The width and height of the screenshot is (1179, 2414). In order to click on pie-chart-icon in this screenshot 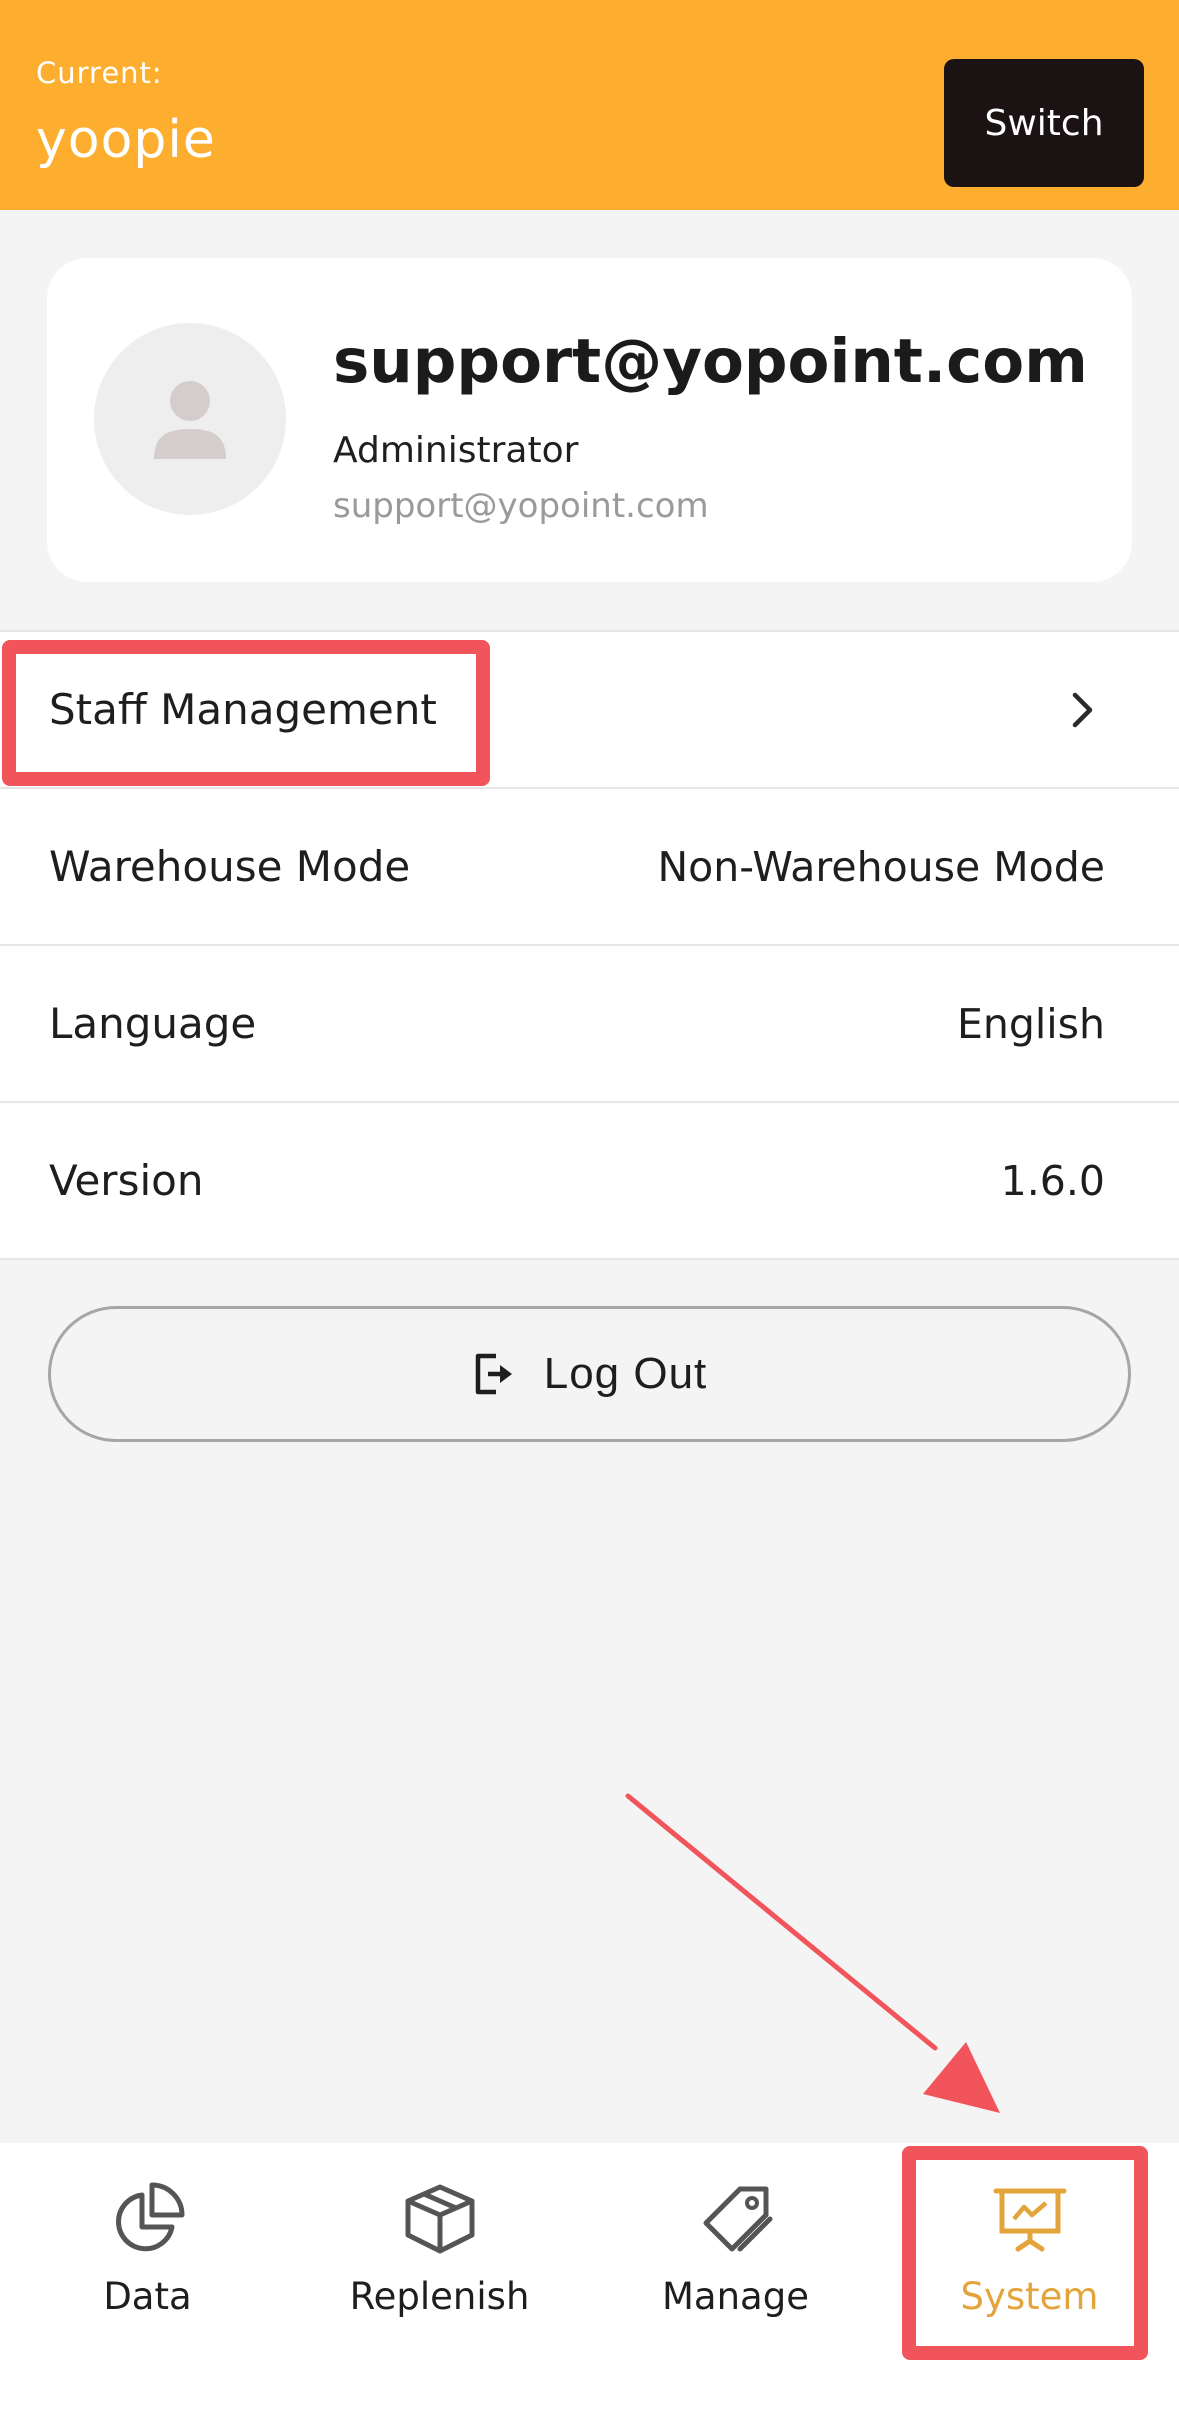, I will do `click(149, 2217)`.